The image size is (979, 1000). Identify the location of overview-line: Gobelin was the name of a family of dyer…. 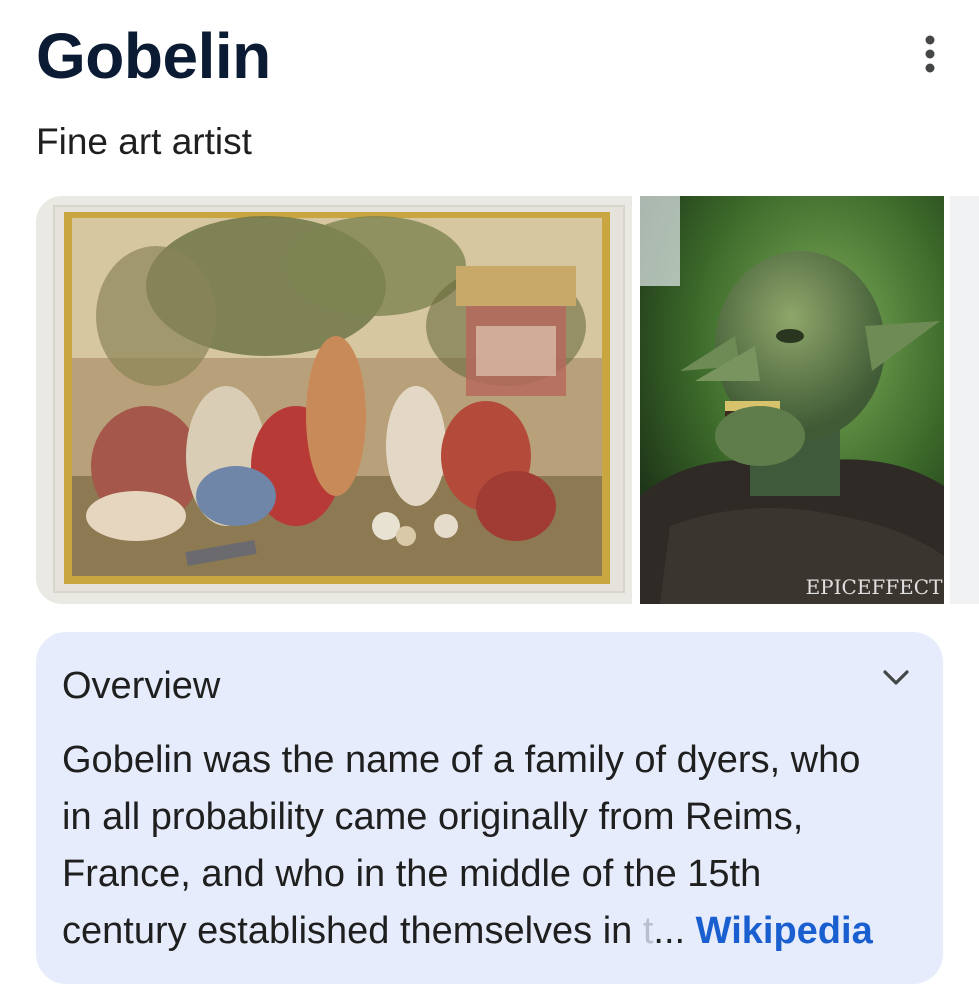
(461, 760).